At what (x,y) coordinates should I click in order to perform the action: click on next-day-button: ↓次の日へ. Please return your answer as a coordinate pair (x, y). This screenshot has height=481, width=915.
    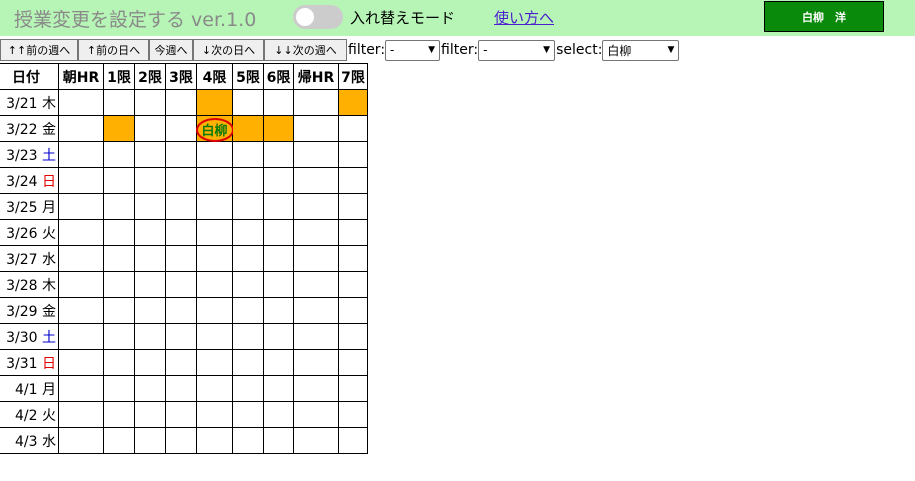
    Looking at the image, I should click on (228, 50).